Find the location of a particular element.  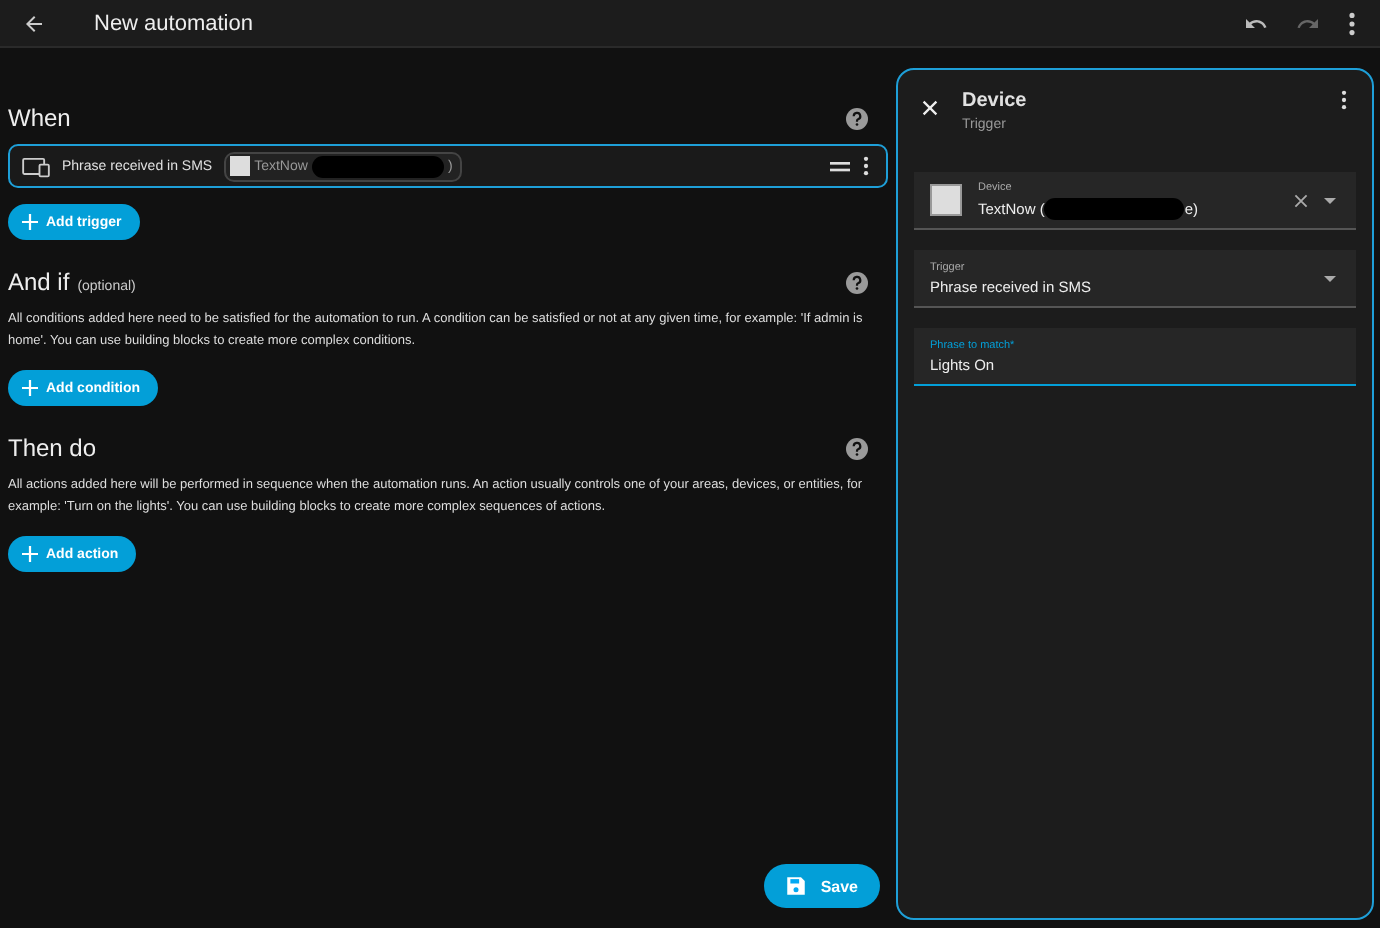

panel-title: Device is located at coordinates (994, 101).